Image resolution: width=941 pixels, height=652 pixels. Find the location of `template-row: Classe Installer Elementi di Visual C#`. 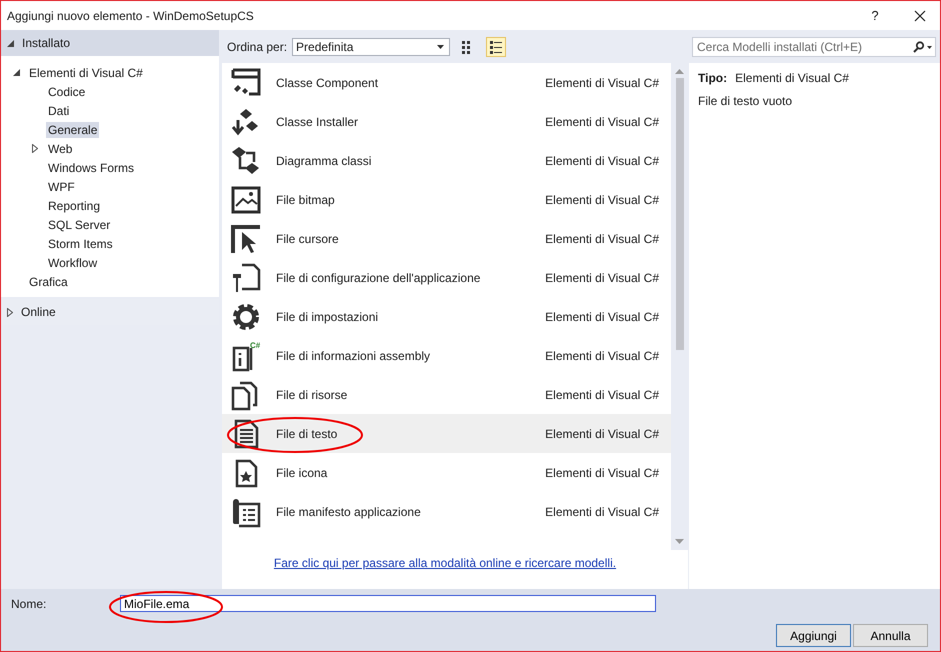

template-row: Classe Installer Elementi di Visual C# is located at coordinates (446, 121).